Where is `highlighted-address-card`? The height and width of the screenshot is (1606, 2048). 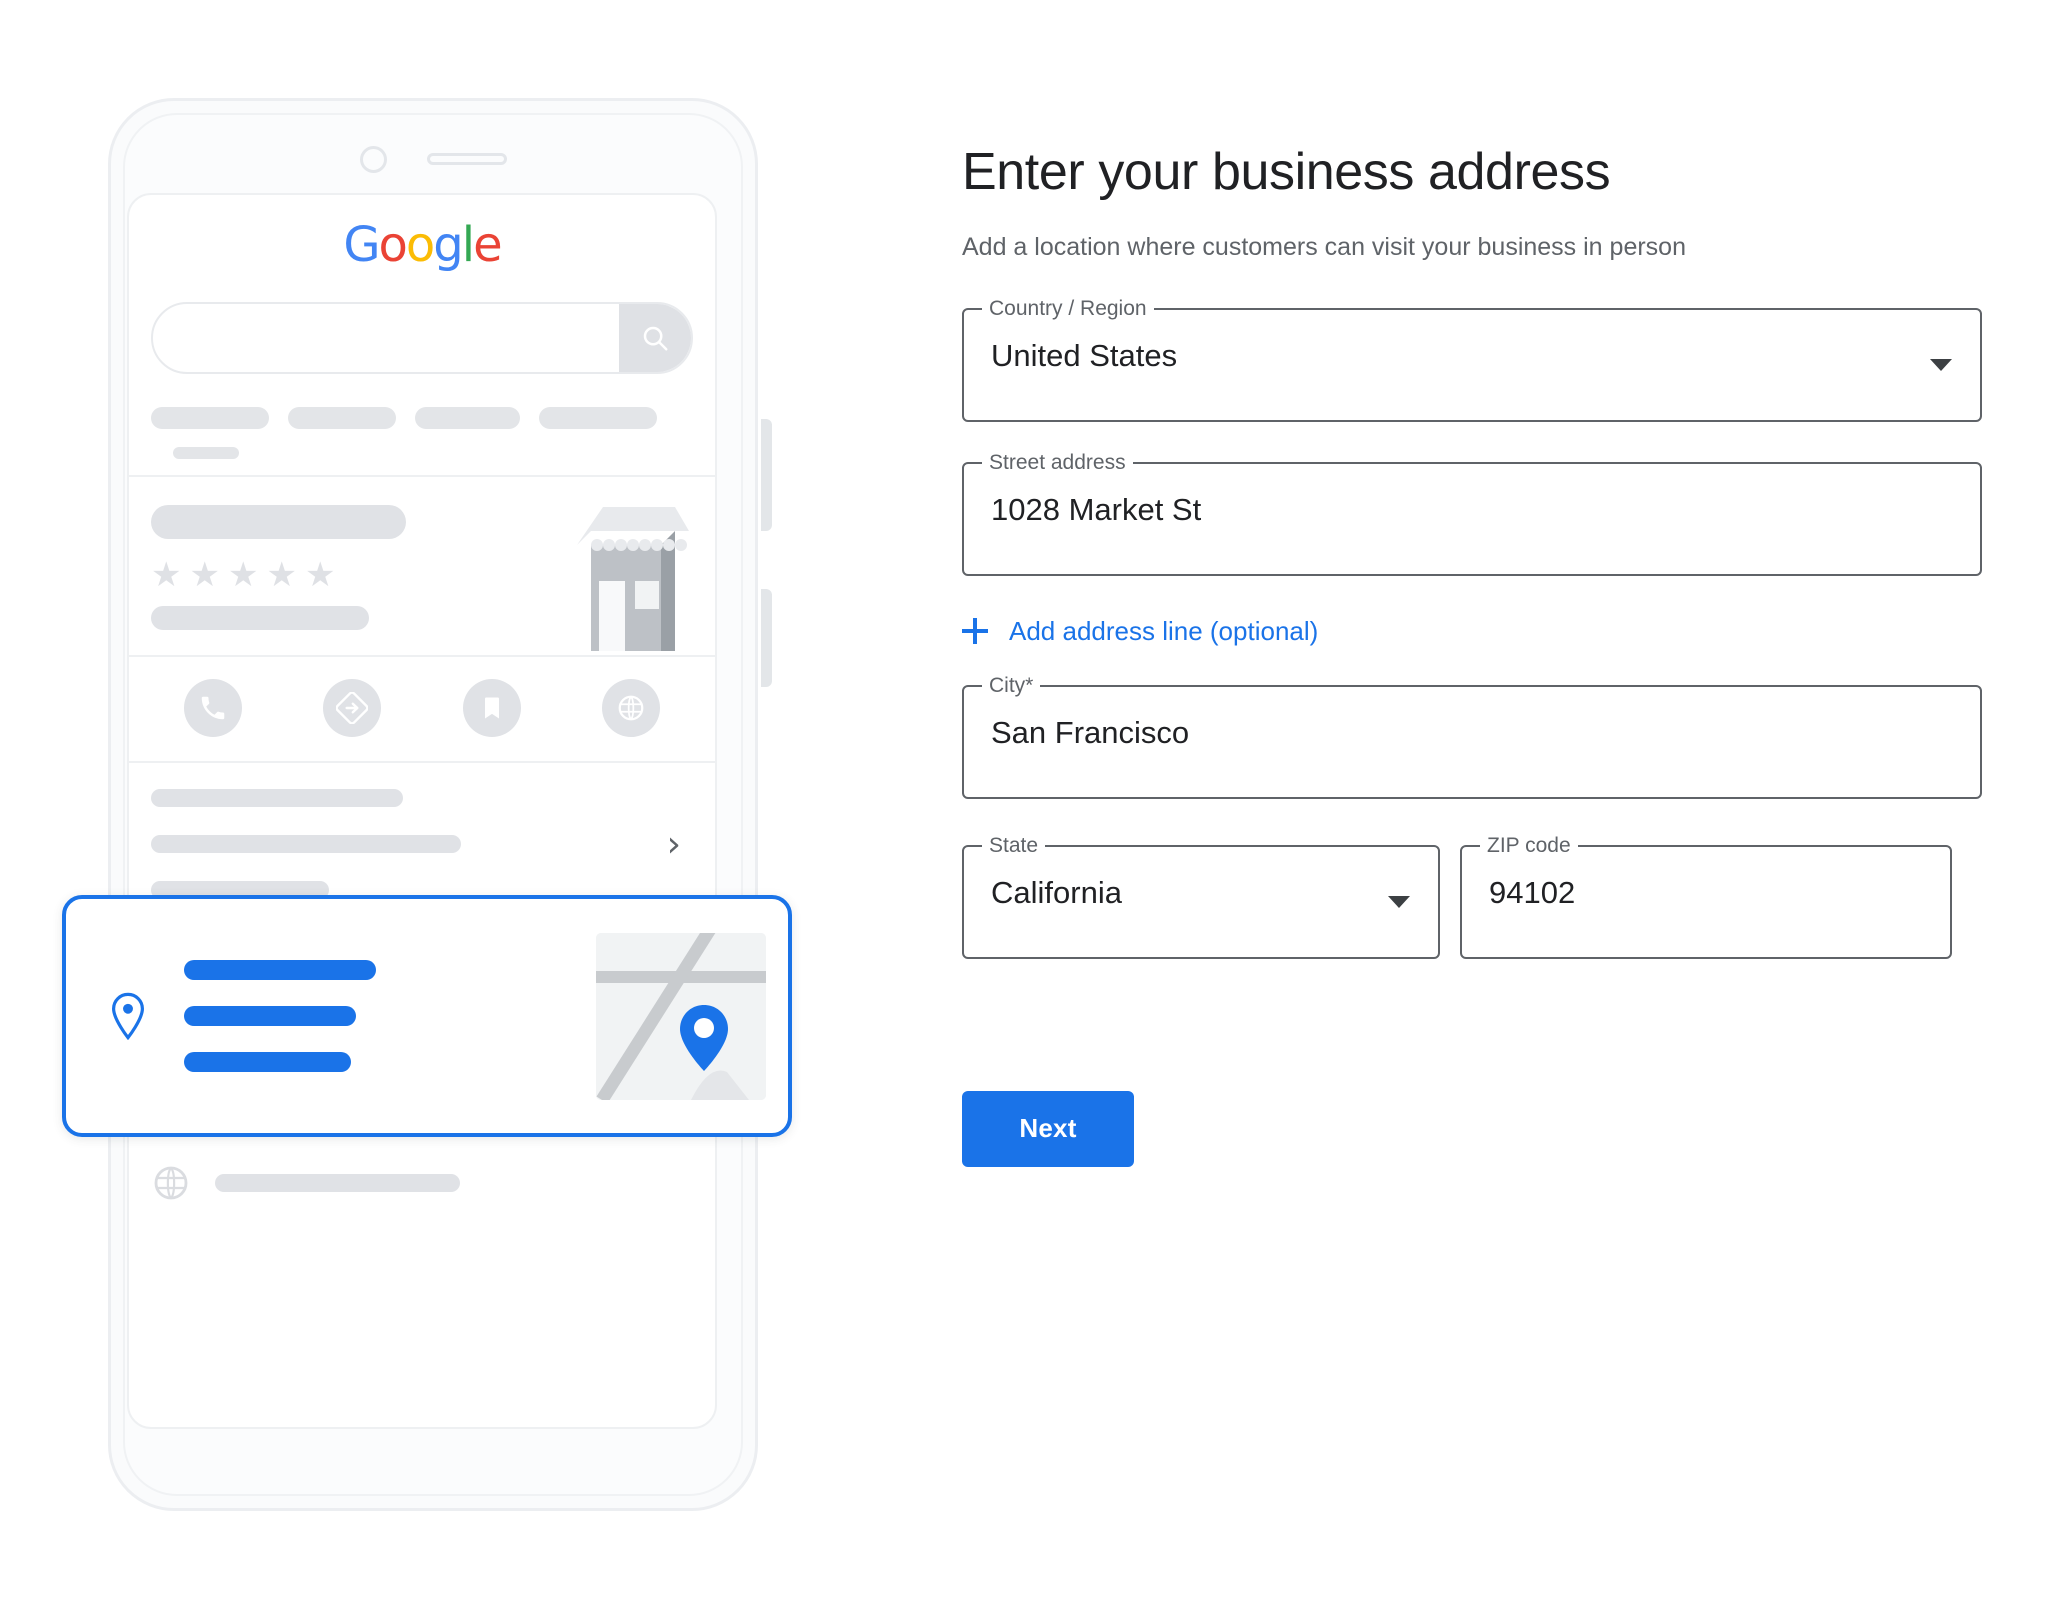
highlighted-address-card is located at coordinates (427, 1016).